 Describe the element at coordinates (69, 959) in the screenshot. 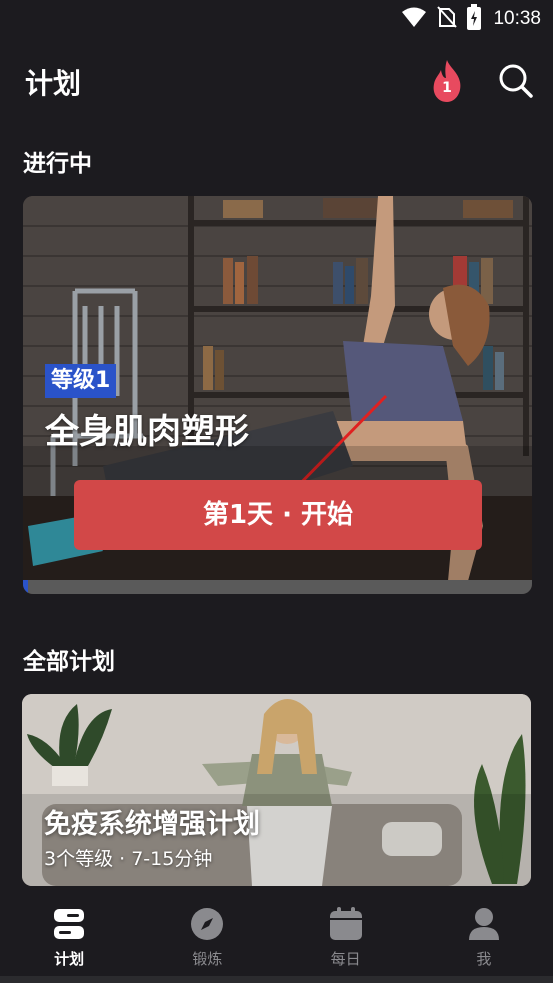

I see `nav-label-plan: 计划` at that location.